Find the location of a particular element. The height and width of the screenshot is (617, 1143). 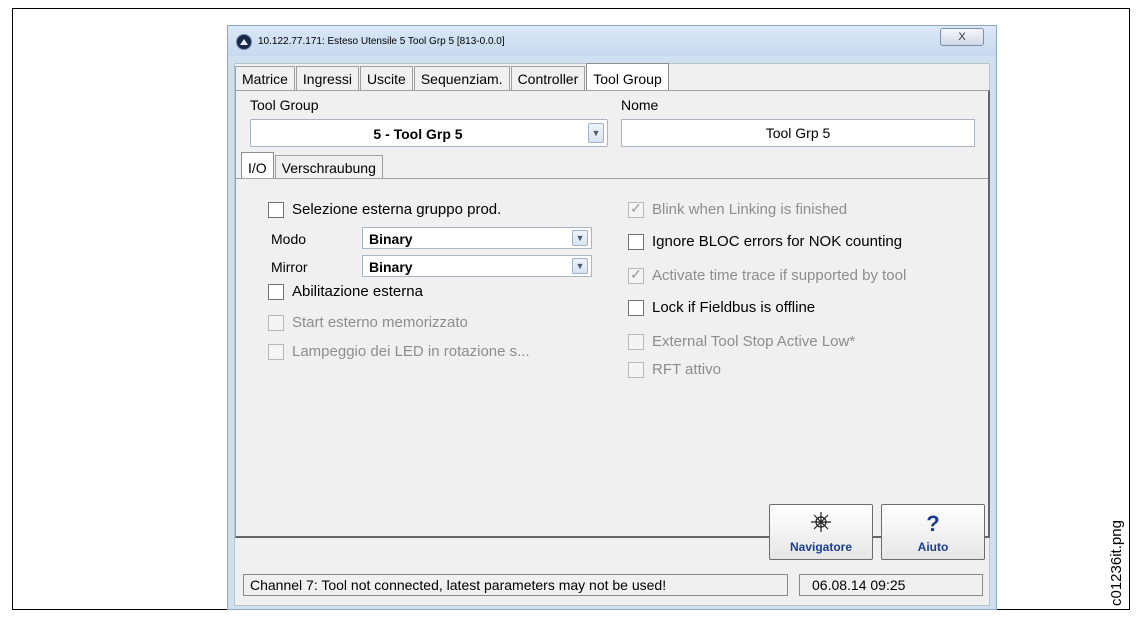

tab-controller: Controller is located at coordinates (548, 78).